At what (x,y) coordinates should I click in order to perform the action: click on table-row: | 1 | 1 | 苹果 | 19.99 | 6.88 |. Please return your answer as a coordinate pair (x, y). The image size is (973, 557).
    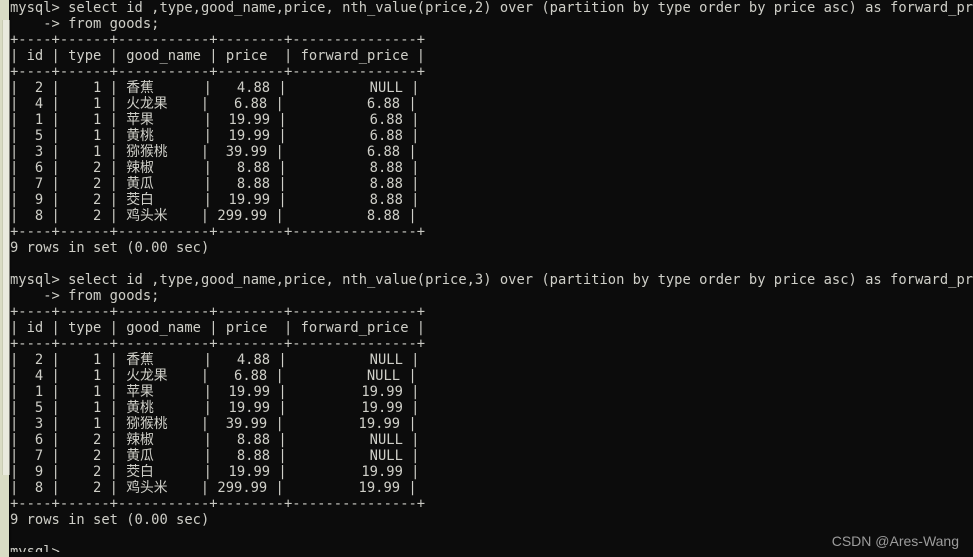
    Looking at the image, I should click on (215, 120).